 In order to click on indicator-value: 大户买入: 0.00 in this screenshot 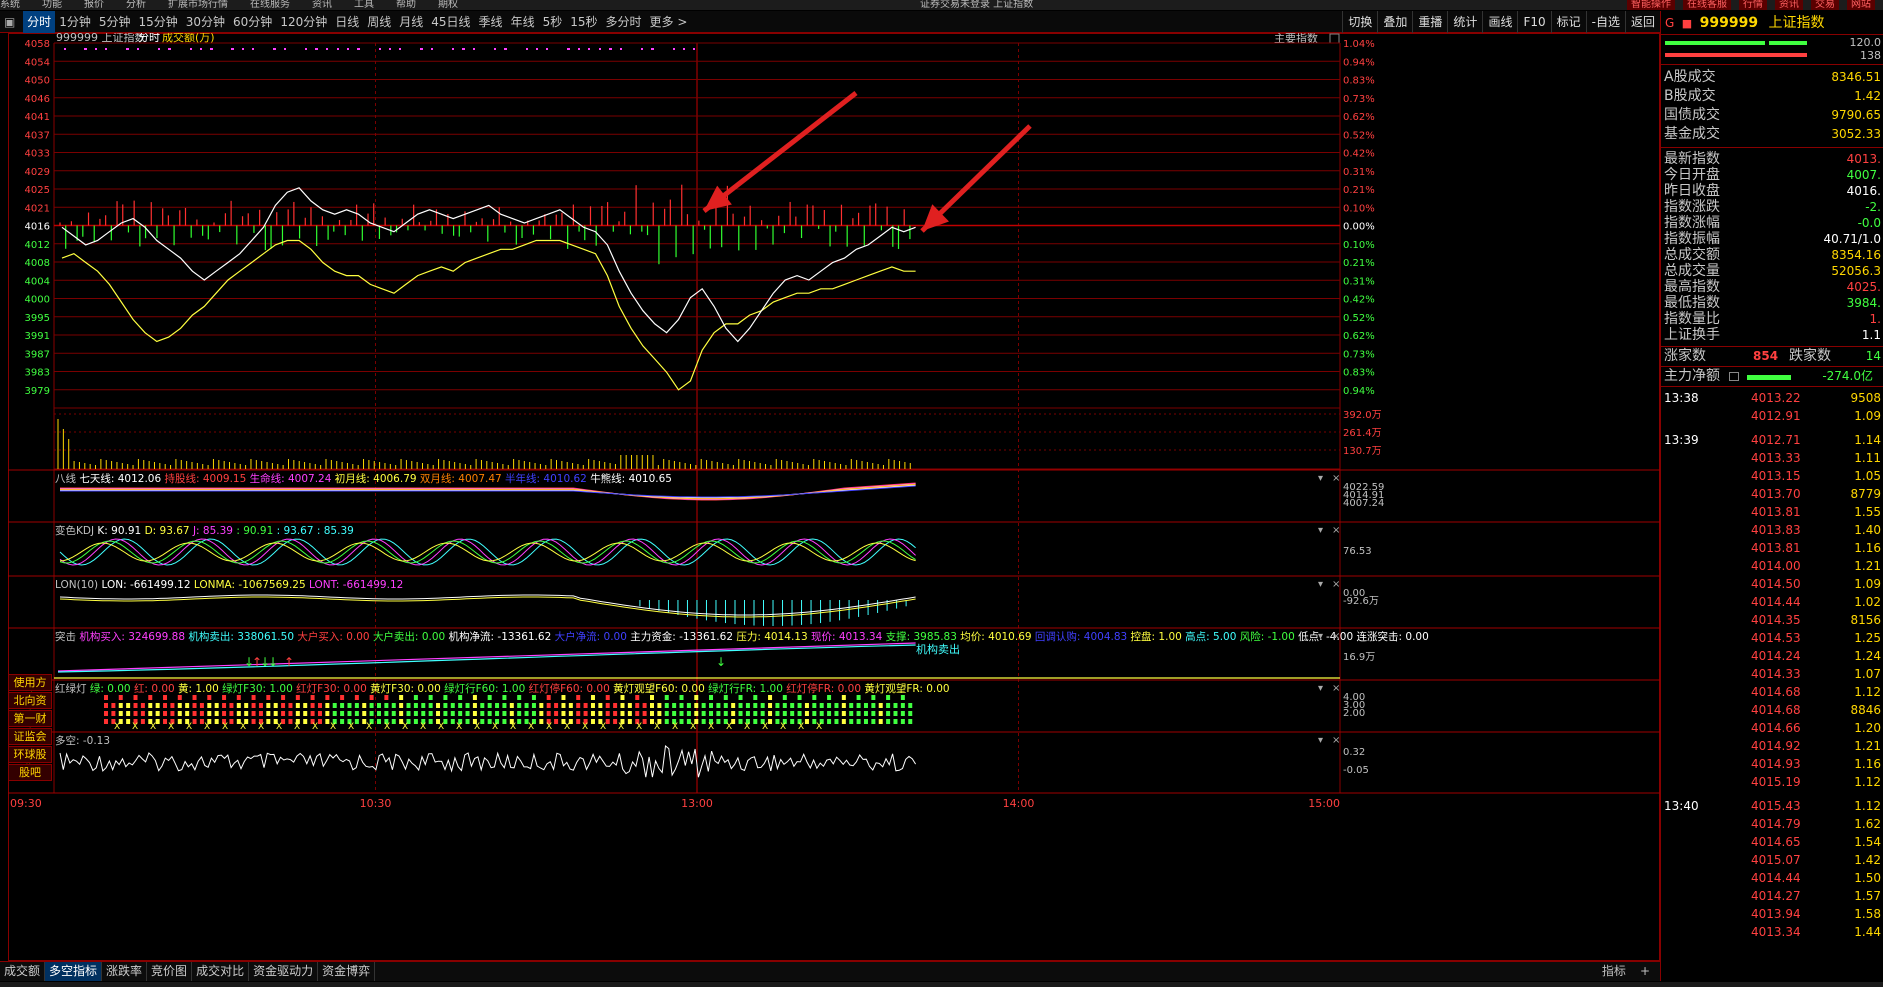, I will do `click(335, 636)`.